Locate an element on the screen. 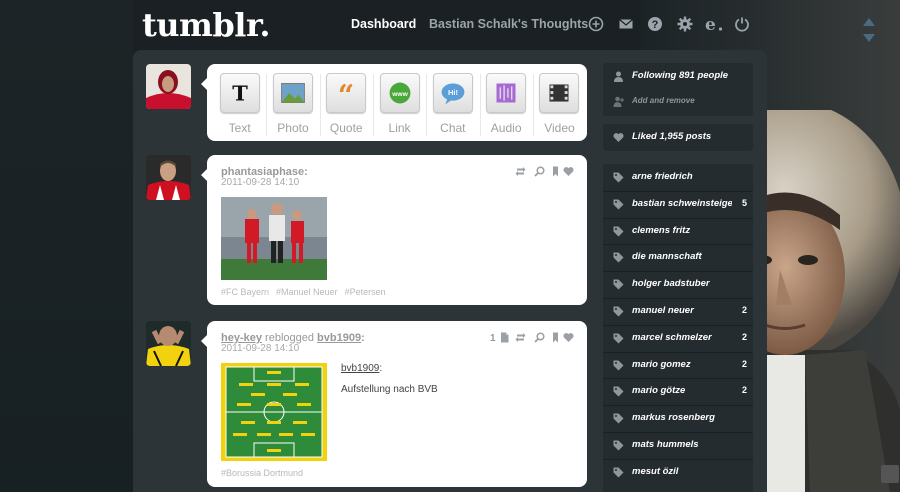 Image resolution: width=900 pixels, height=492 pixels. corner-button is located at coordinates (890, 474).